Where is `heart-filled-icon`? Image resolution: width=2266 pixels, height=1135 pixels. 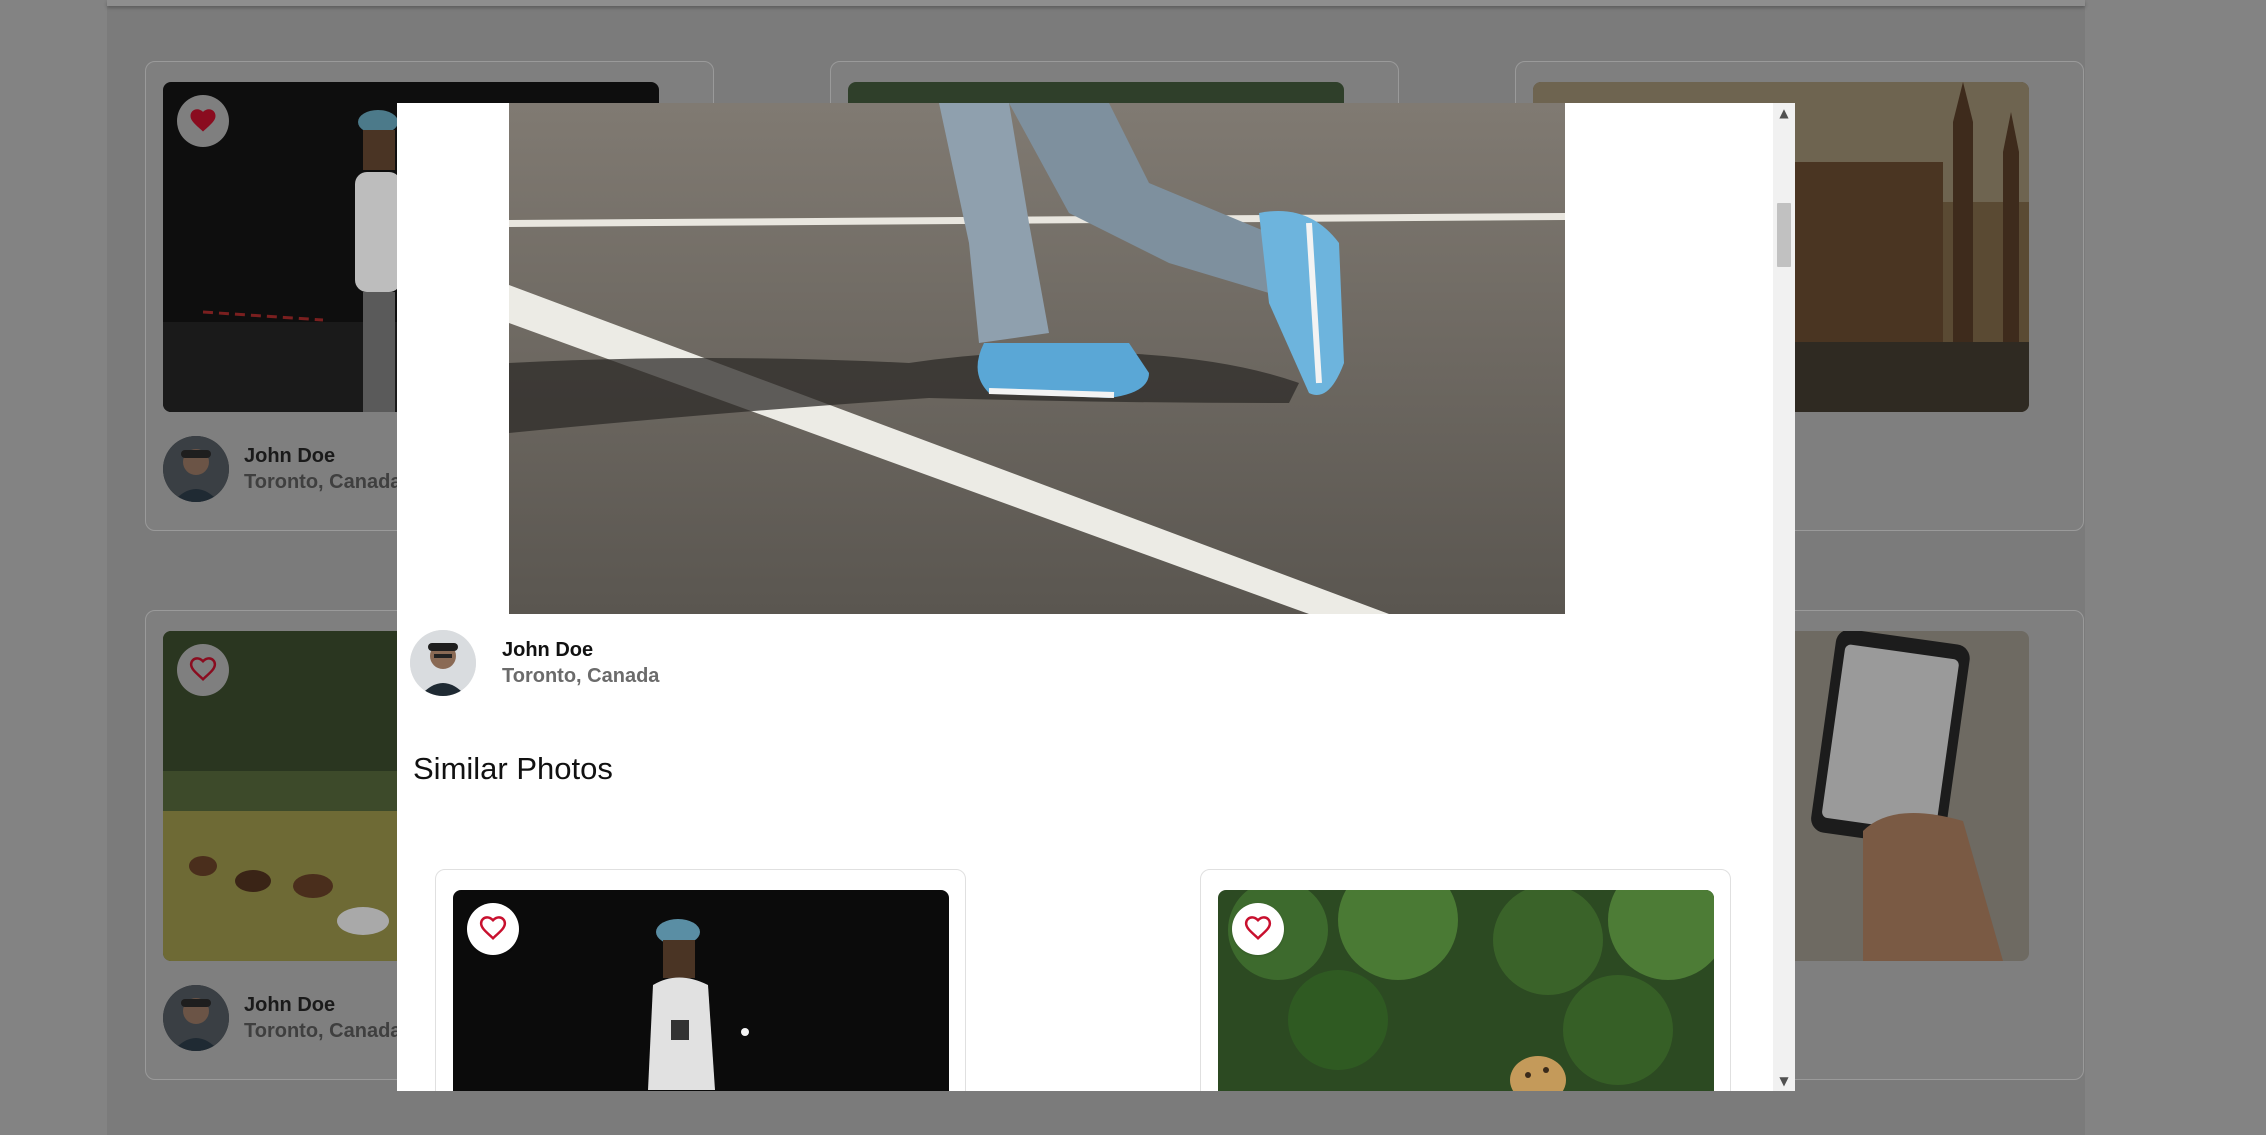 heart-filled-icon is located at coordinates (203, 121).